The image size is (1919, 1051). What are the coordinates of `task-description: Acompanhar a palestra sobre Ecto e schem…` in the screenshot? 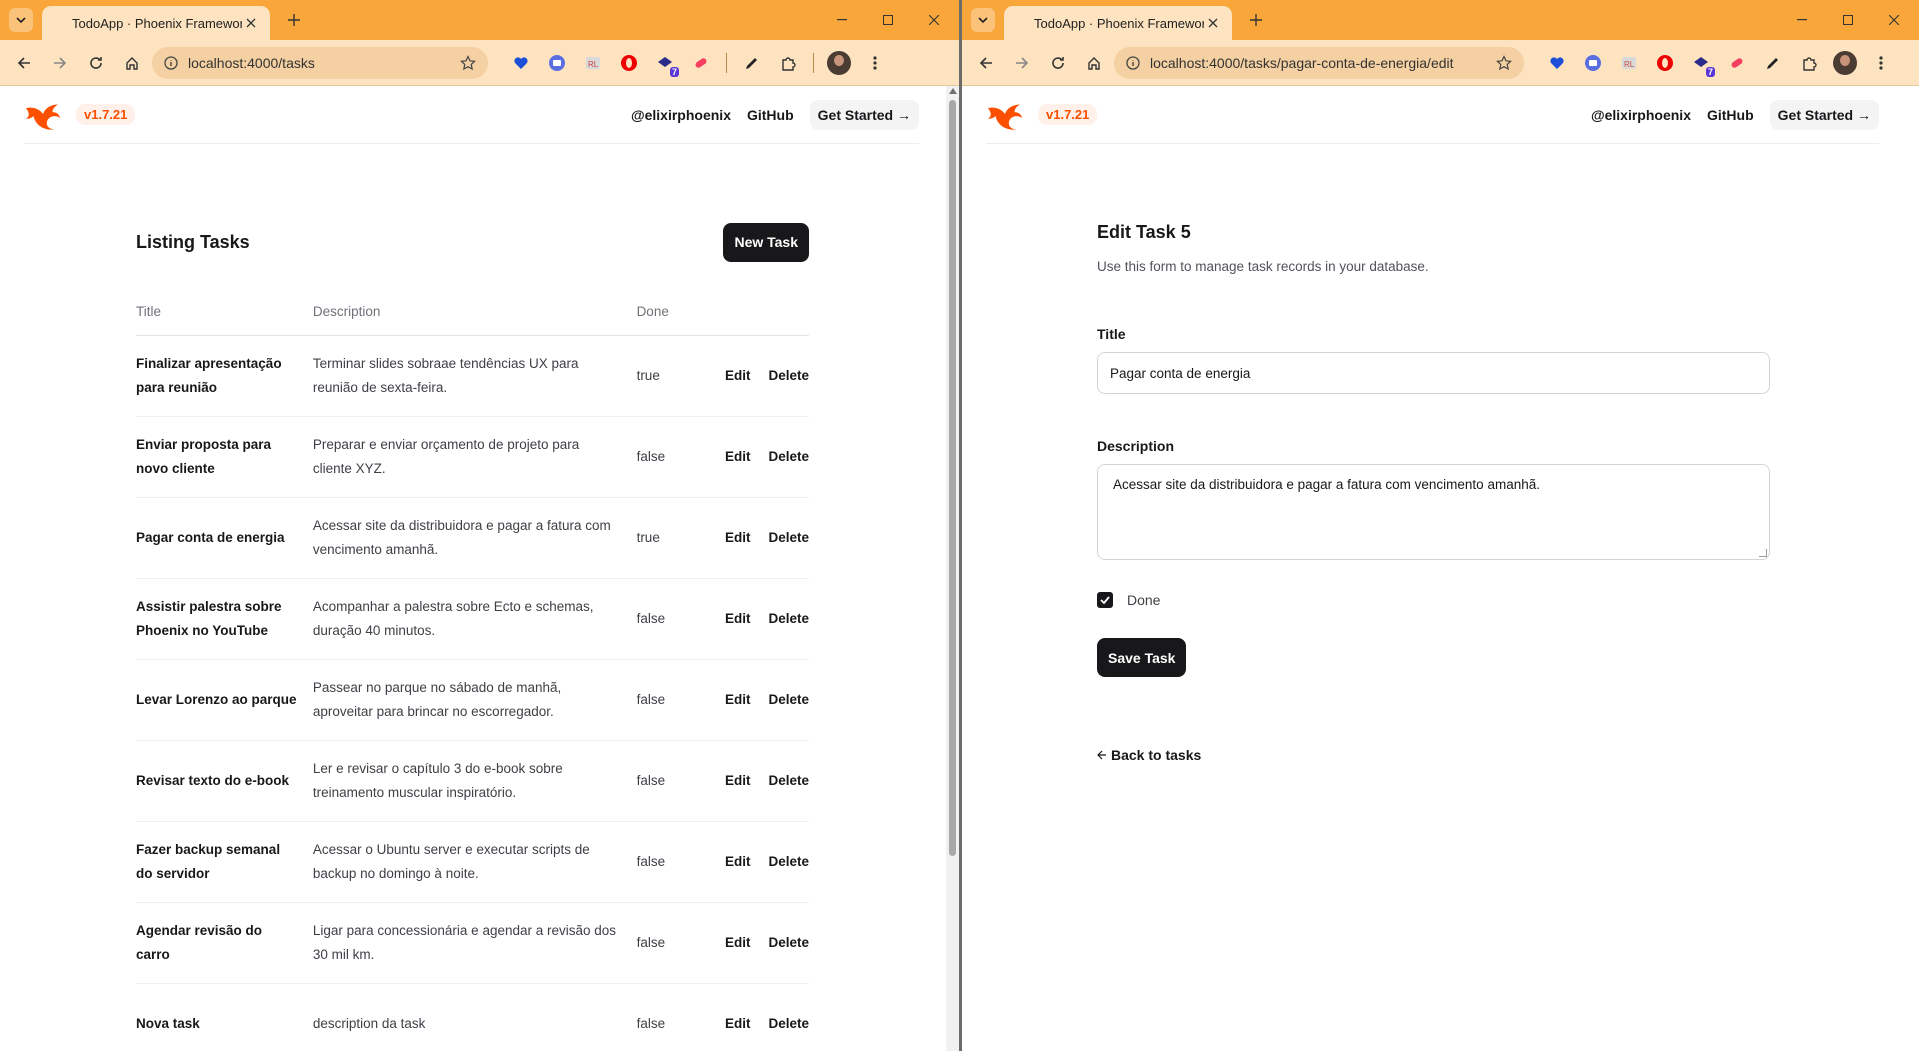 It's located at (475, 619).